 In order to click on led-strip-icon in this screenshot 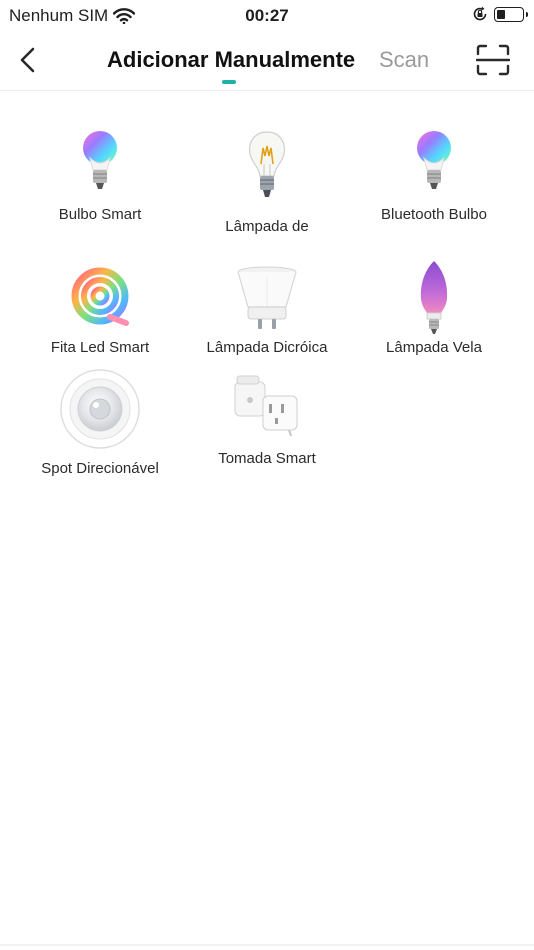, I will do `click(100, 296)`.